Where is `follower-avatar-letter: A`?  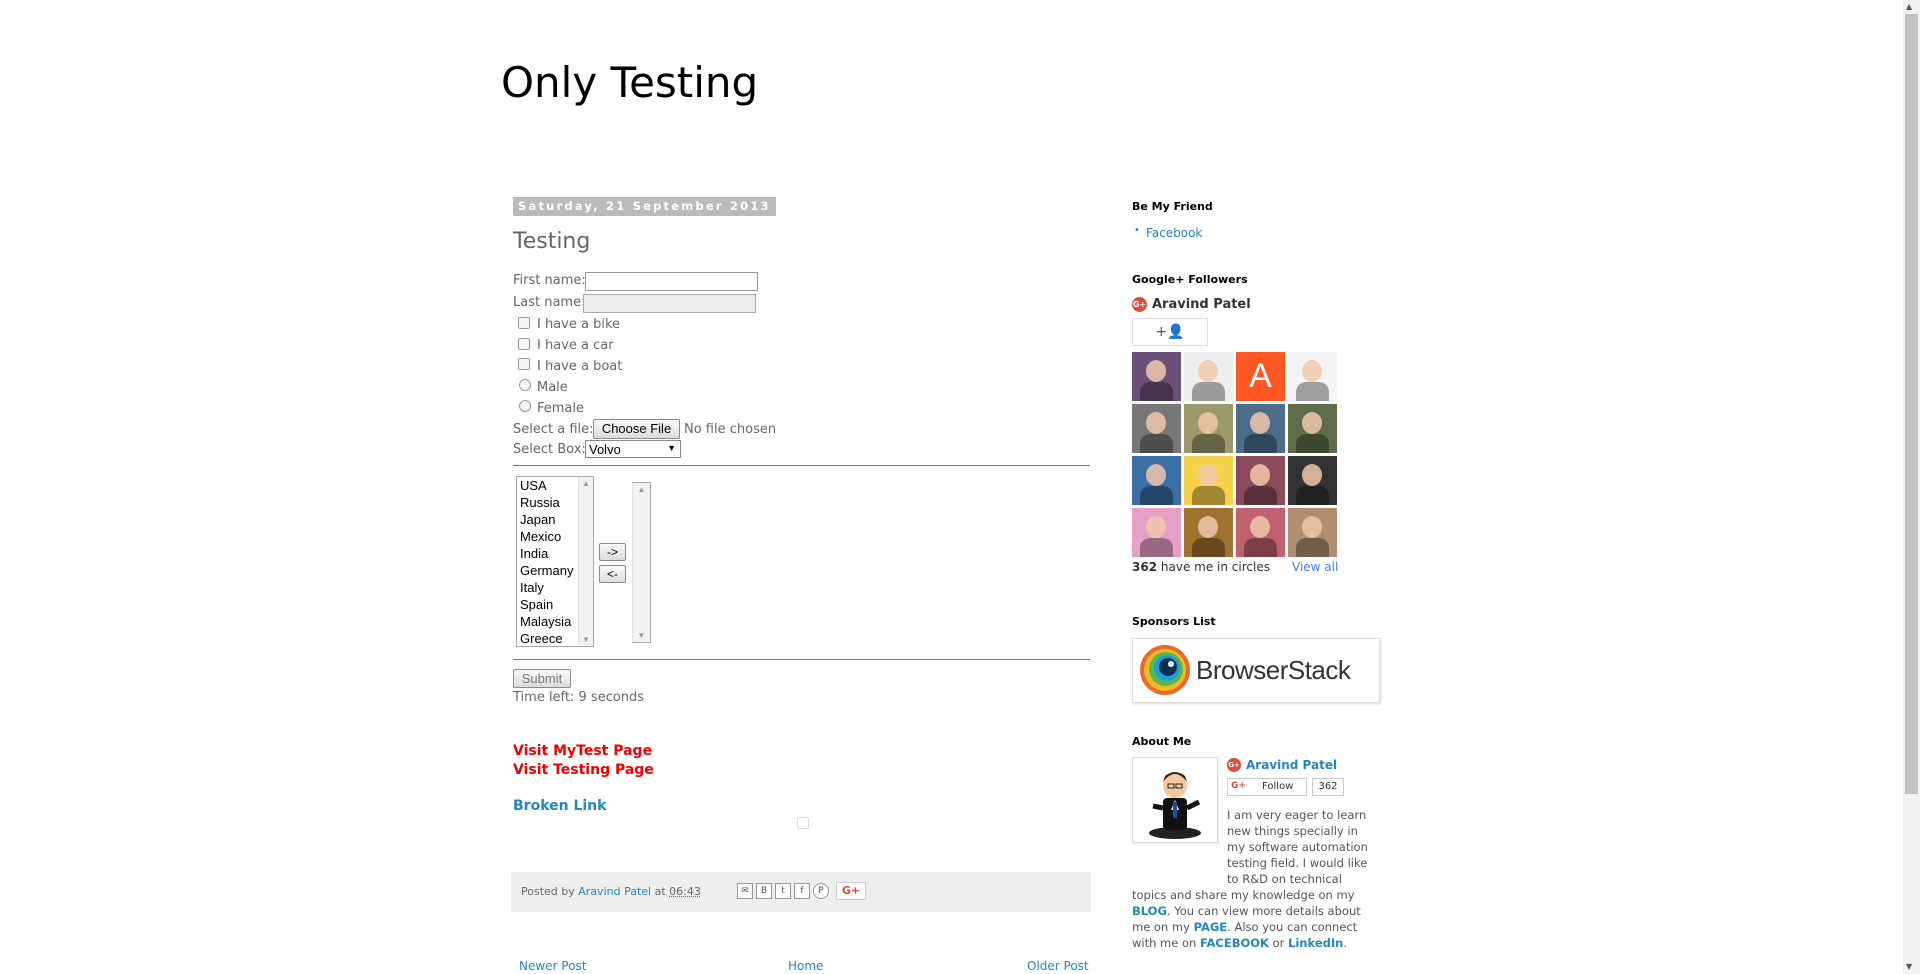 follower-avatar-letter: A is located at coordinates (1260, 376).